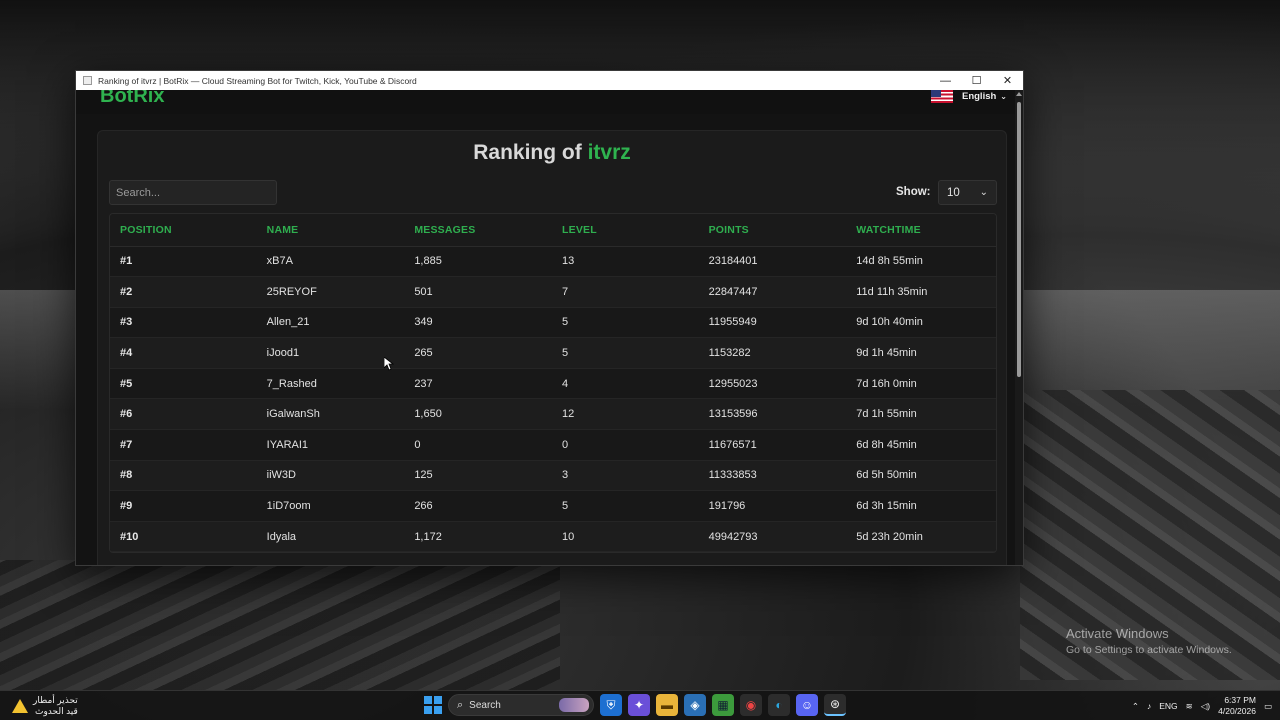 The width and height of the screenshot is (1280, 720). What do you see at coordinates (553, 476) in the screenshot?
I see `table-row: #8 iiW3D 125 3 11333853 6d 5h 50min` at bounding box center [553, 476].